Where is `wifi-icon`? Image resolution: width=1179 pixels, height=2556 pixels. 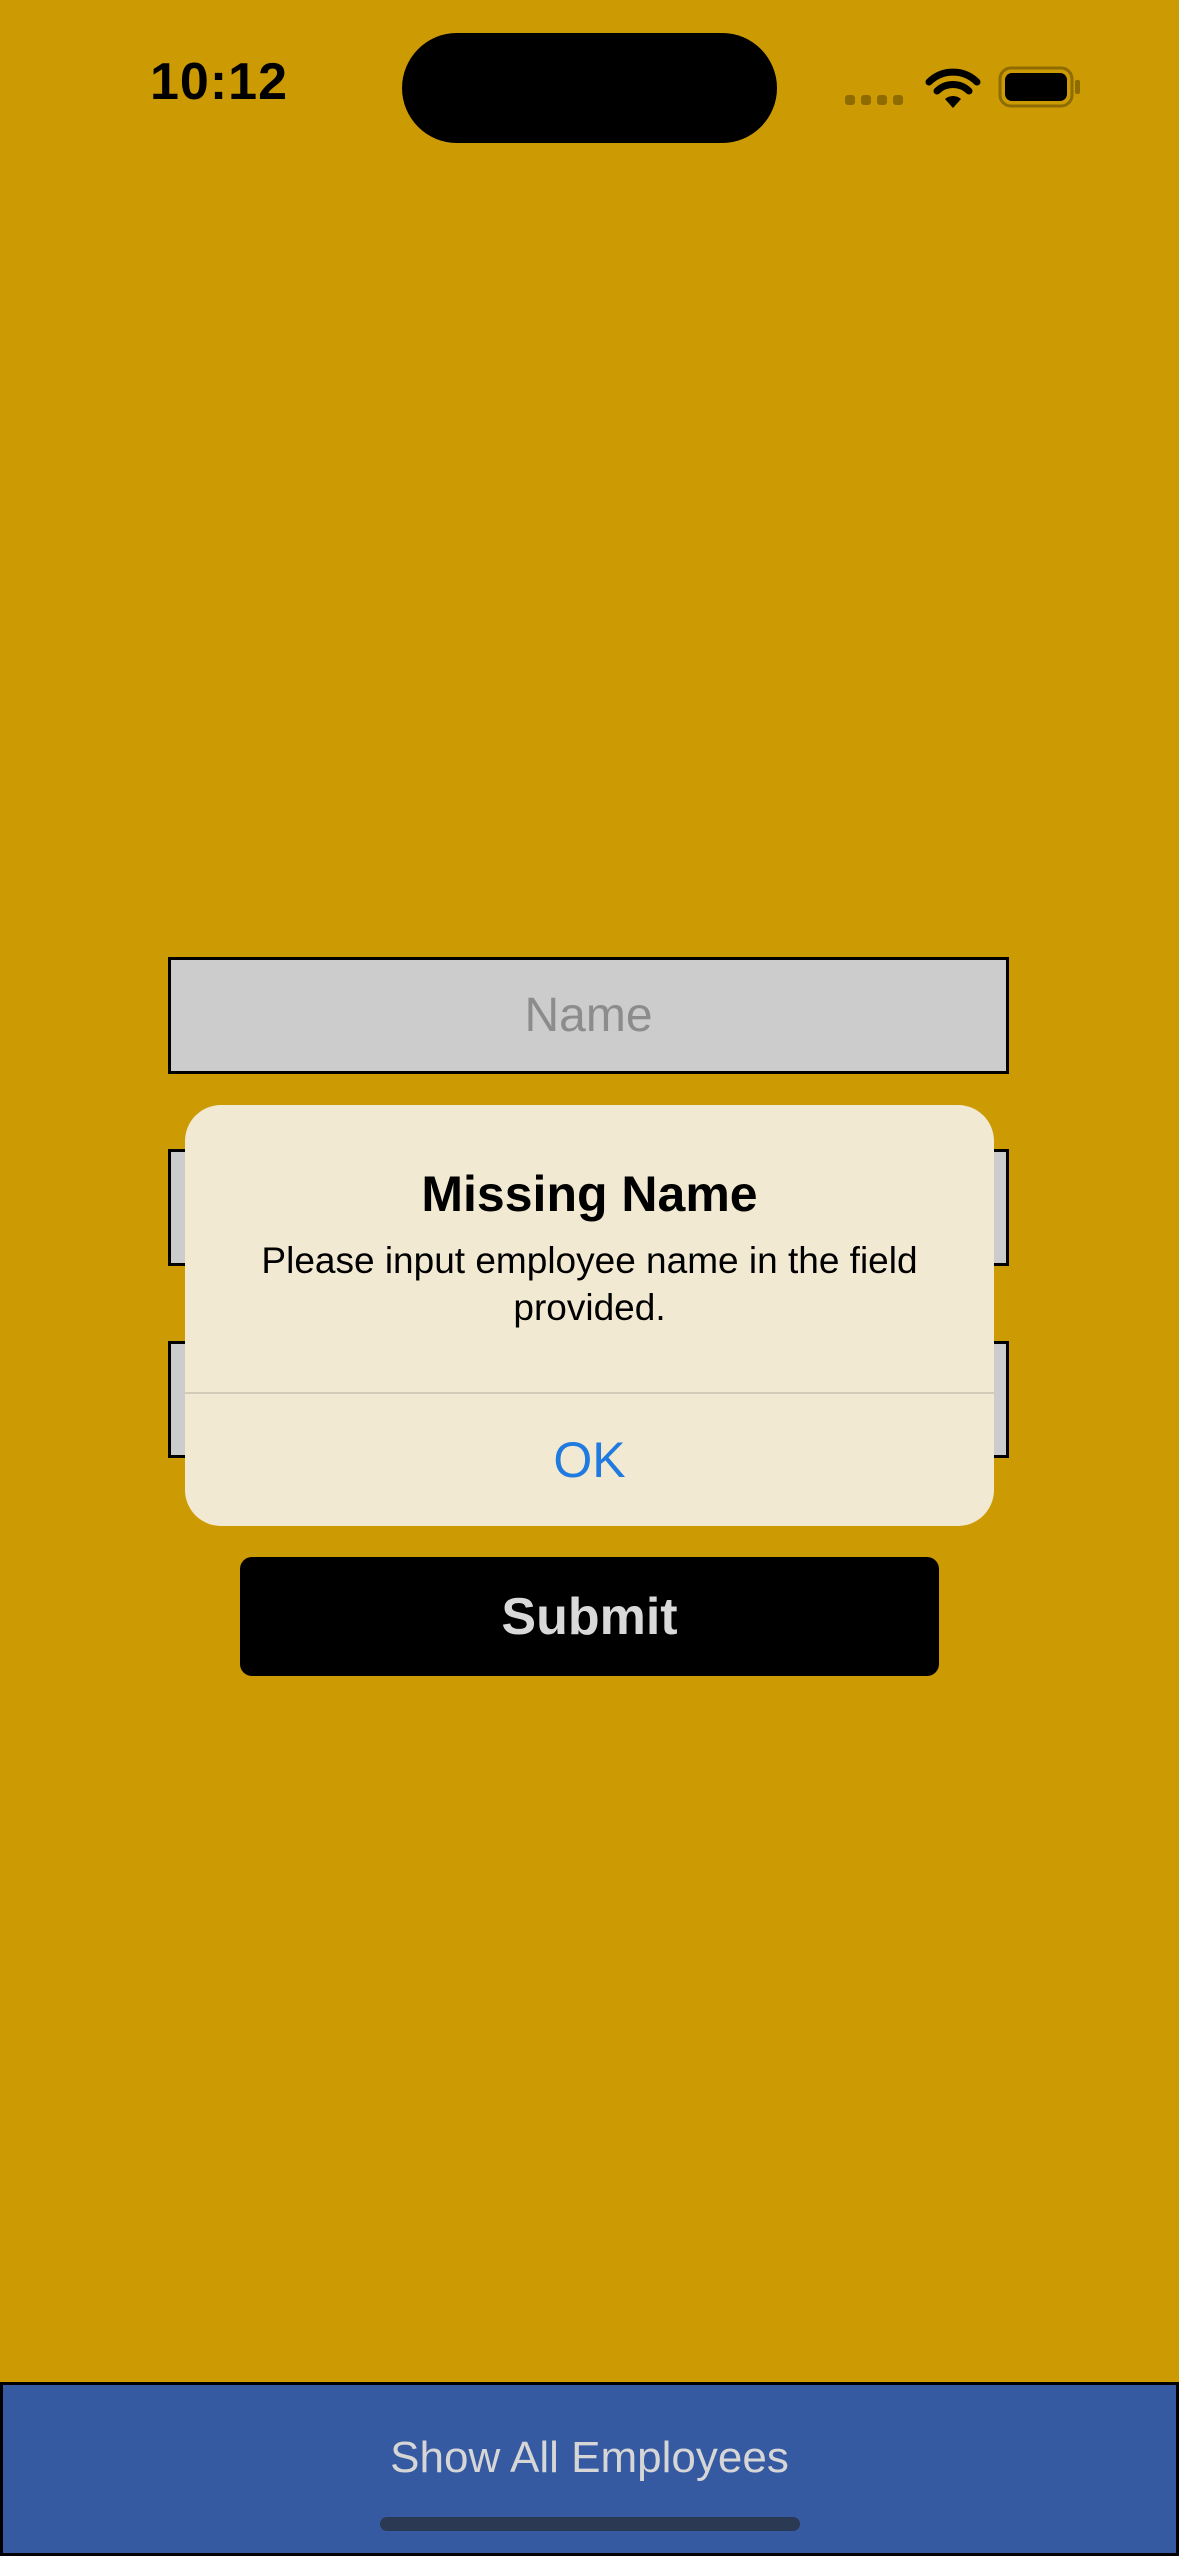 wifi-icon is located at coordinates (953, 88).